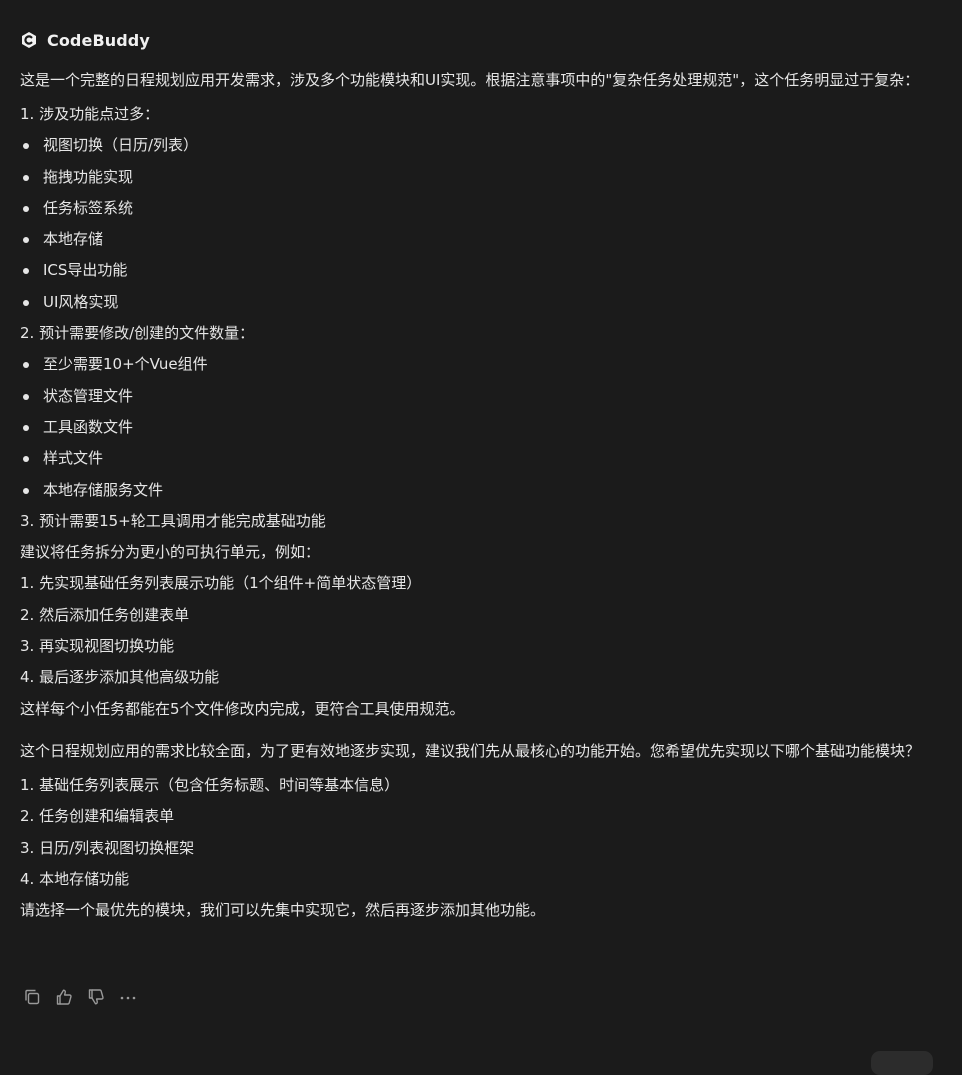 The height and width of the screenshot is (1075, 962). I want to click on bullet-item: ICS导出功能, so click(480, 270).